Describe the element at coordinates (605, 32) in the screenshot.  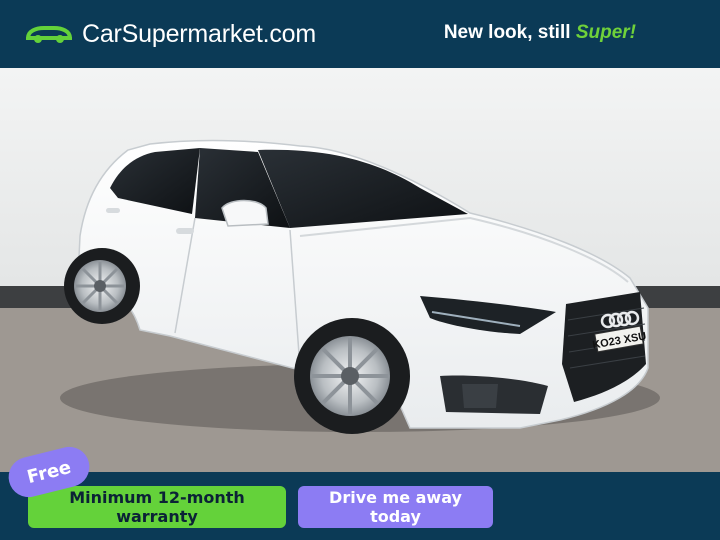
I see `tagline-accent: Super!` at that location.